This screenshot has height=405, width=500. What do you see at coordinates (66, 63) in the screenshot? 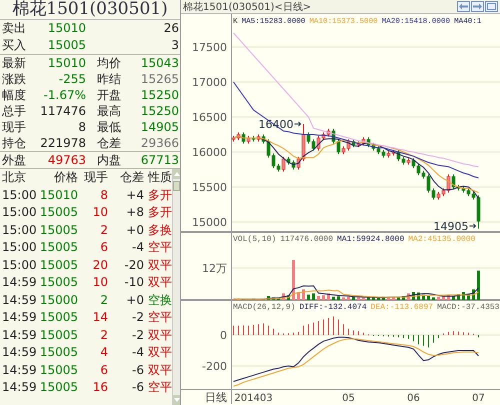
I see `stat-value: 15010` at bounding box center [66, 63].